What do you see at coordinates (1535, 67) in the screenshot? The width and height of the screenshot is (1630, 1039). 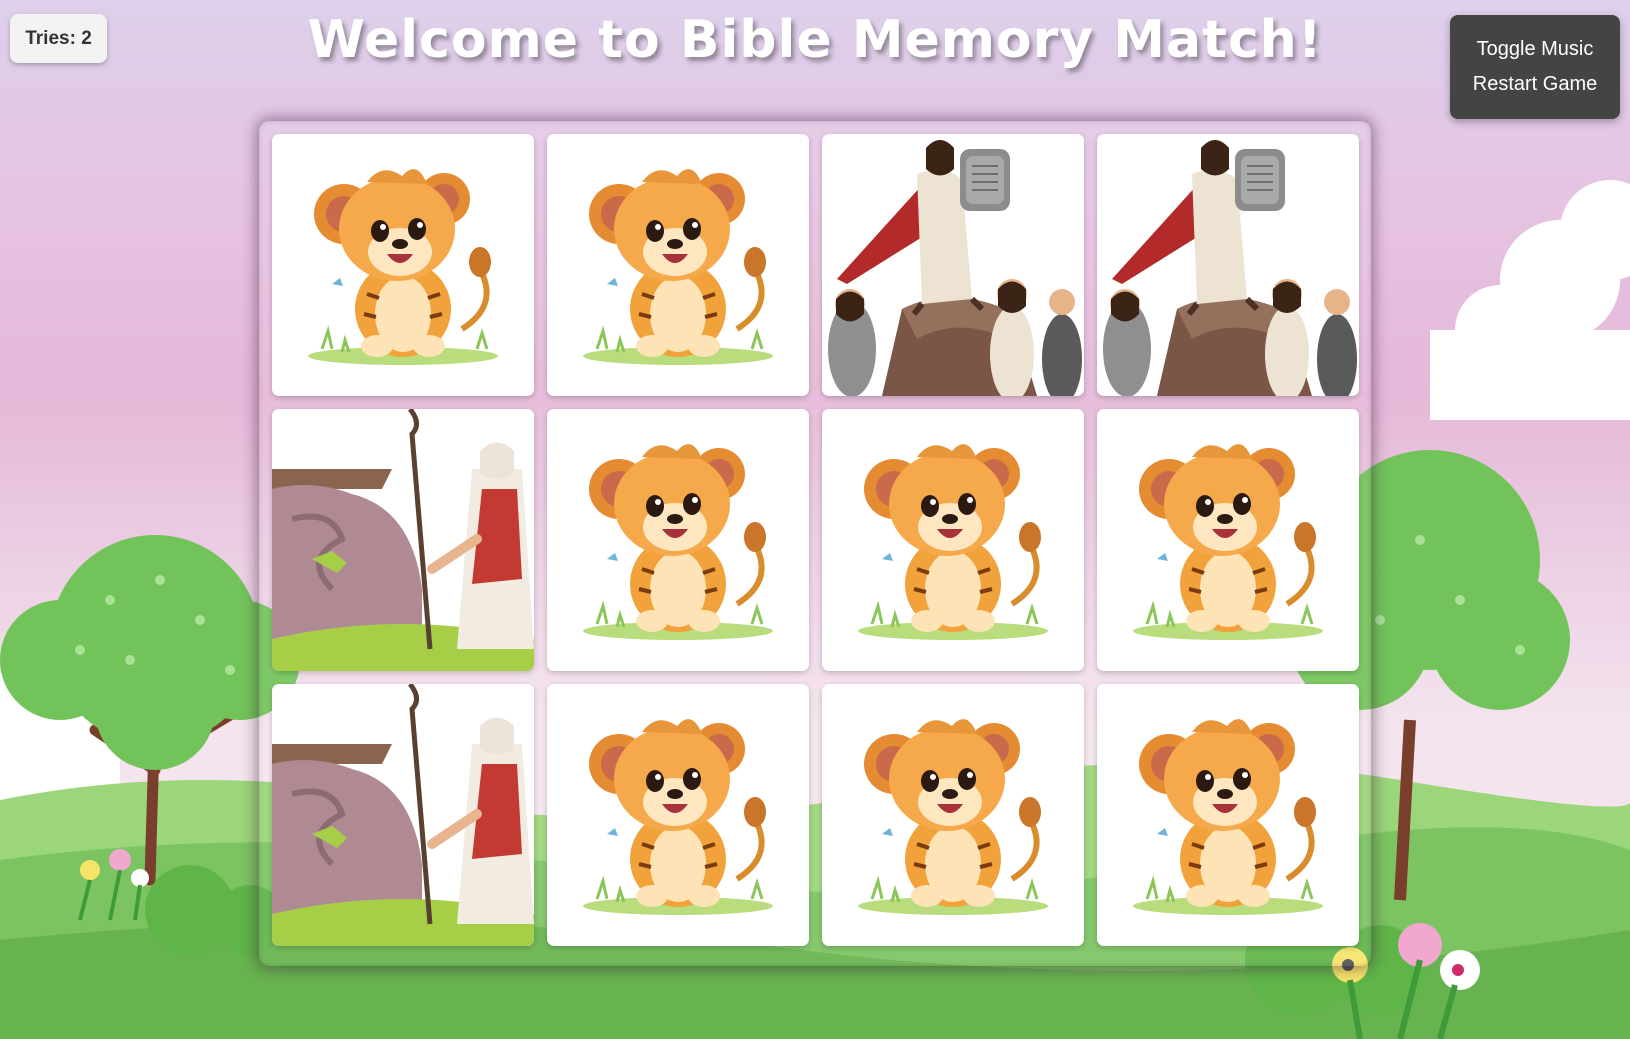 I see `game-controls-panel: Toggle Music Restart Game` at bounding box center [1535, 67].